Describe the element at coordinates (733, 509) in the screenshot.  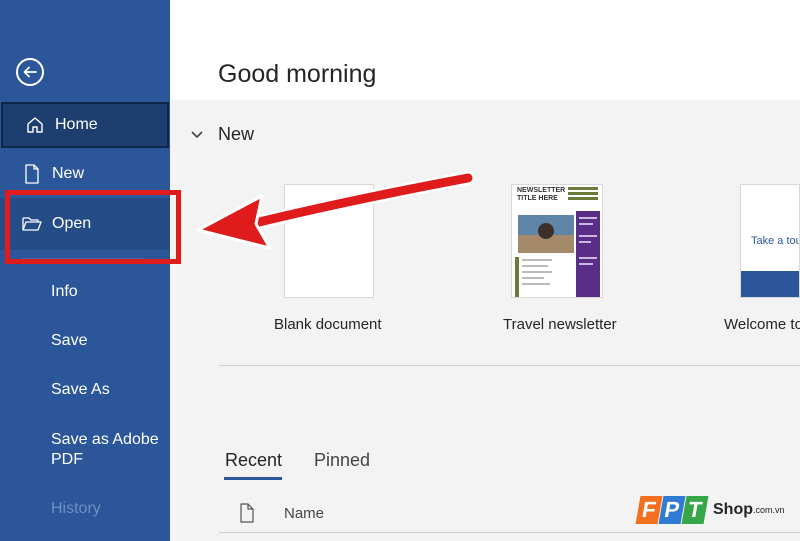
I see `watermark-shop: Shop` at that location.